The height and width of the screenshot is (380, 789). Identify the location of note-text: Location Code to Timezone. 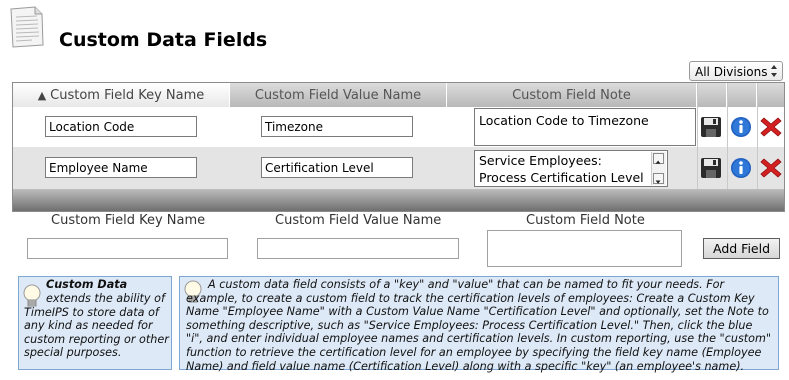
(564, 120).